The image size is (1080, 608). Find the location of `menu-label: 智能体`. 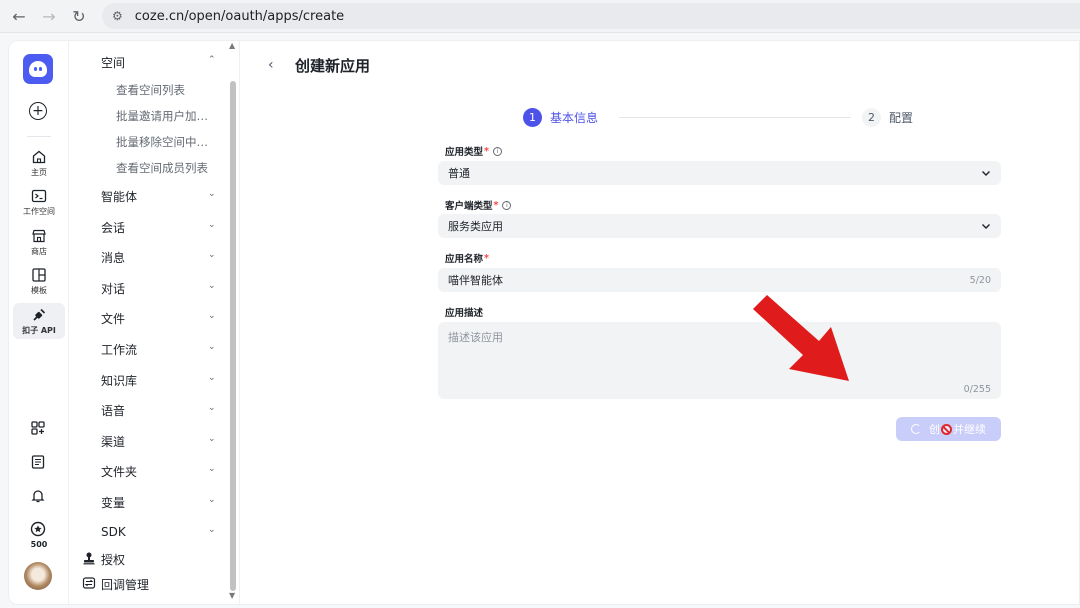

menu-label: 智能体 is located at coordinates (119, 196).